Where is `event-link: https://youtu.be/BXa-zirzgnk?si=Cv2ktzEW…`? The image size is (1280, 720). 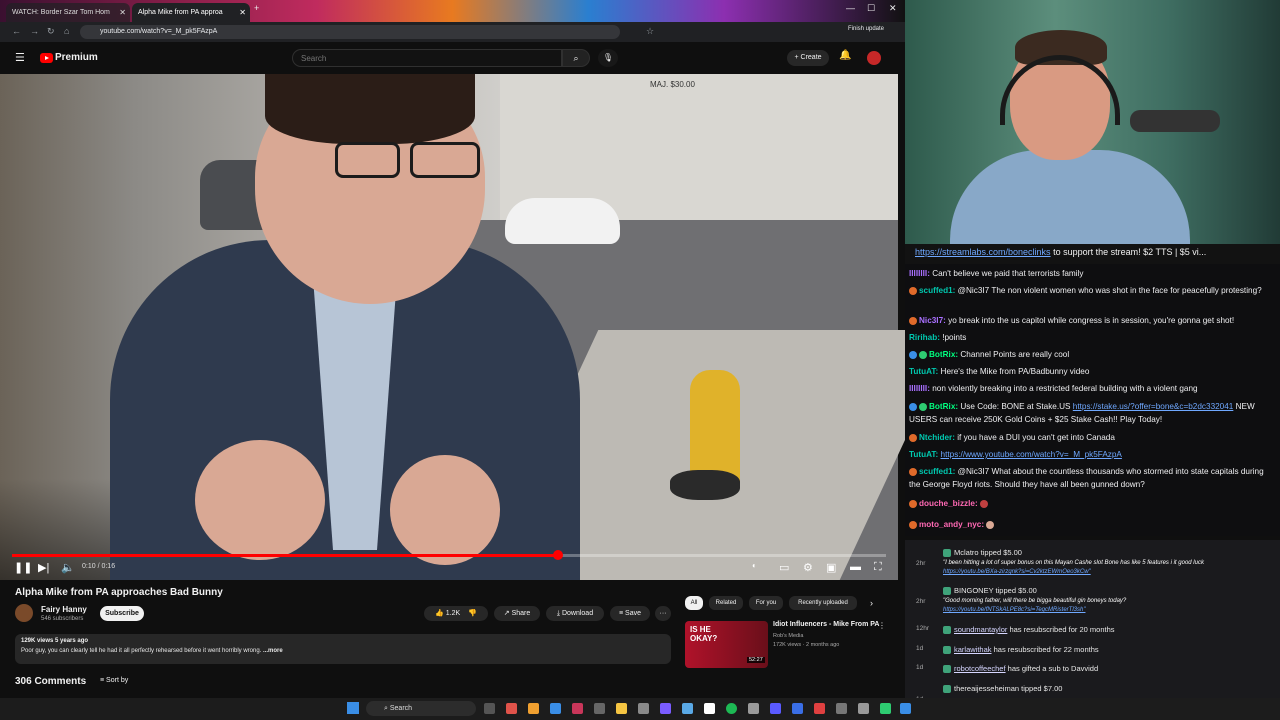 event-link: https://youtu.be/BXa-zirzgnk?si=Cv2ktzEW… is located at coordinates (1017, 572).